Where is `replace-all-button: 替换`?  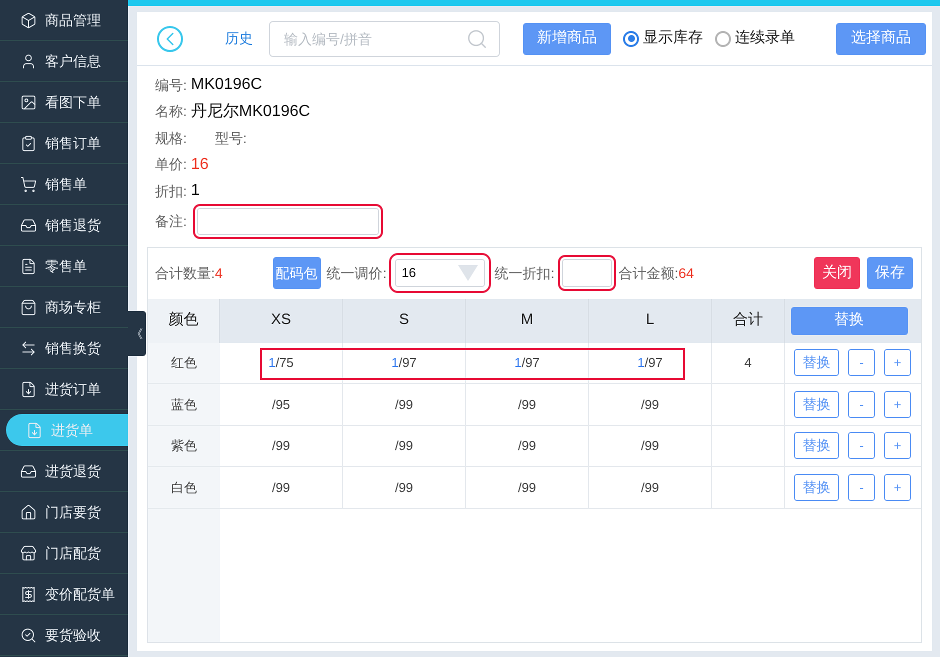
replace-all-button: 替换 is located at coordinates (849, 320).